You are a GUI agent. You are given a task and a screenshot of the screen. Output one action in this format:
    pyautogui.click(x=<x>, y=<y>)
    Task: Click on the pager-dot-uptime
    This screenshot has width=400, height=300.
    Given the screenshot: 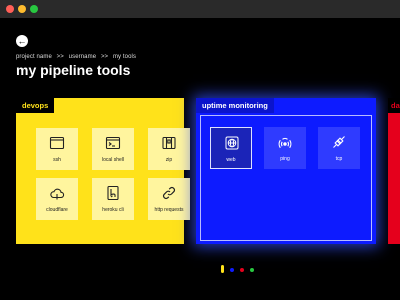 What is the action you would take?
    pyautogui.click(x=232, y=270)
    